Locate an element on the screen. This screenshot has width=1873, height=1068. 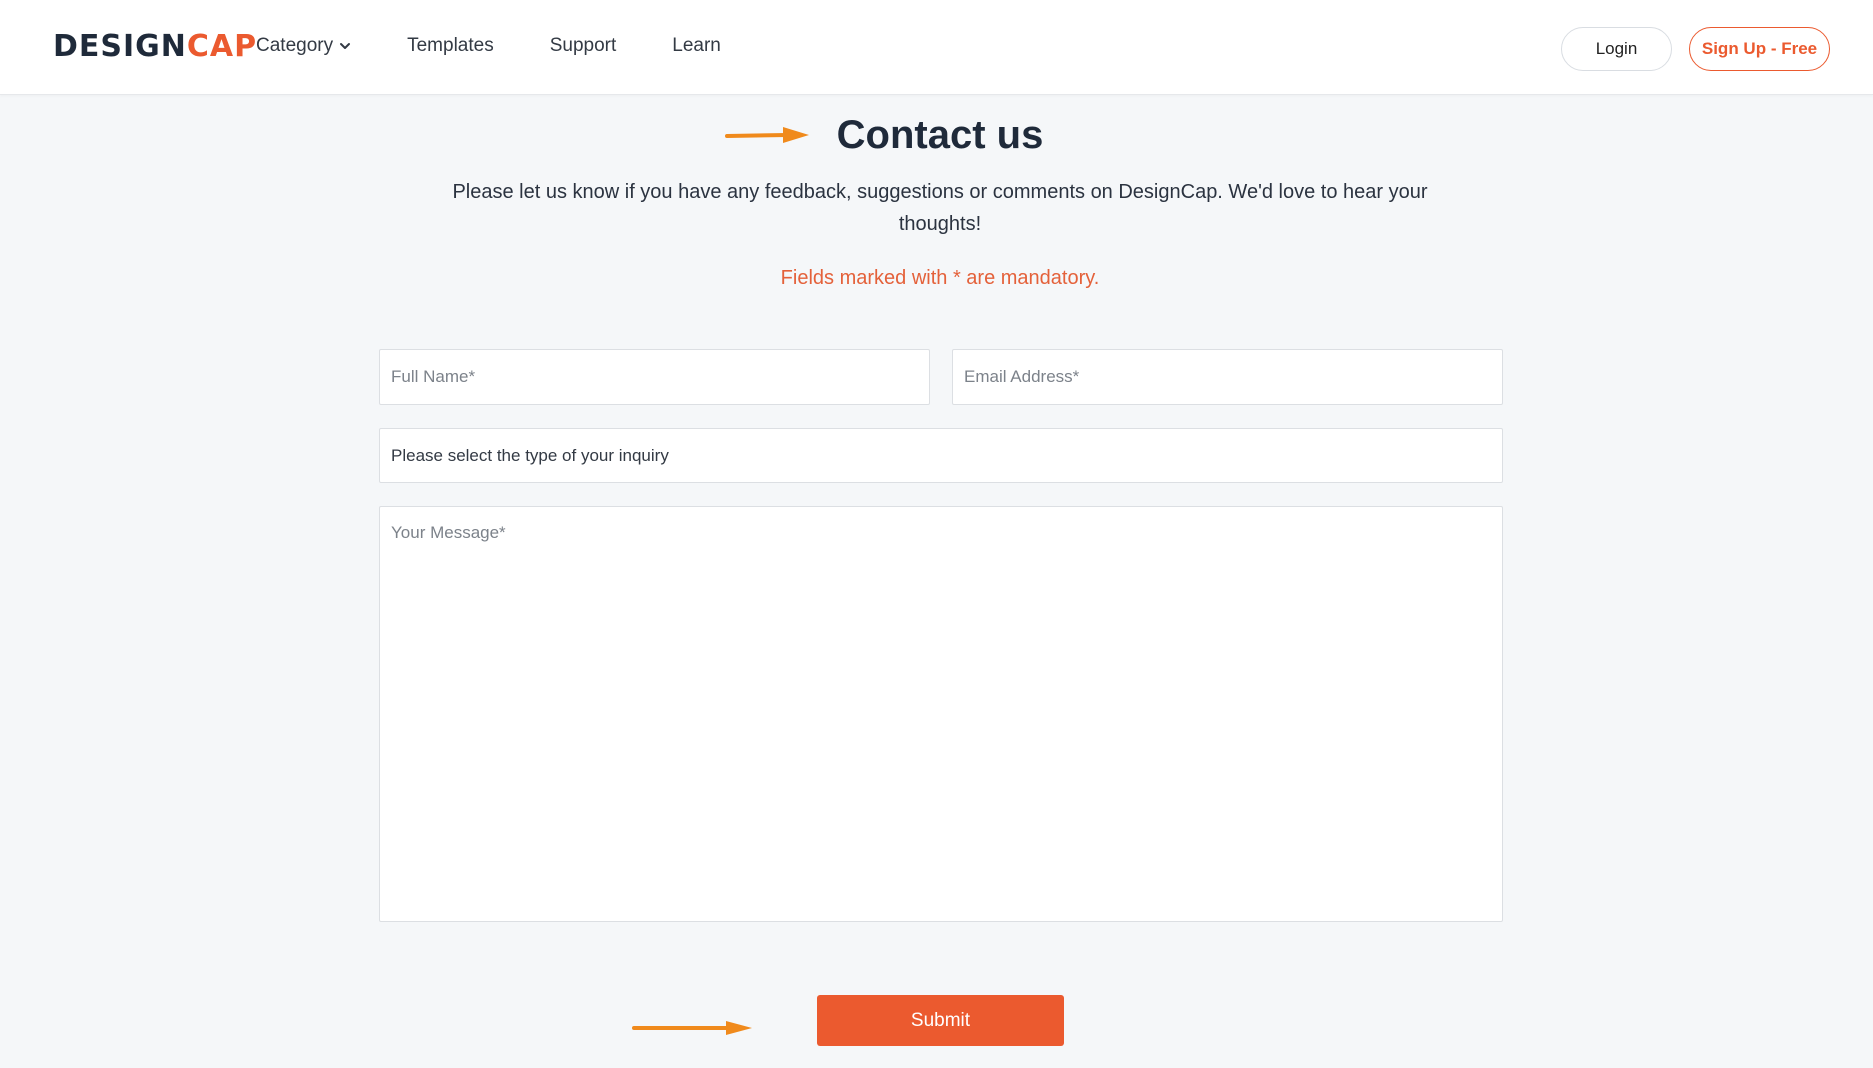
nav-item-support: Support is located at coordinates (583, 46).